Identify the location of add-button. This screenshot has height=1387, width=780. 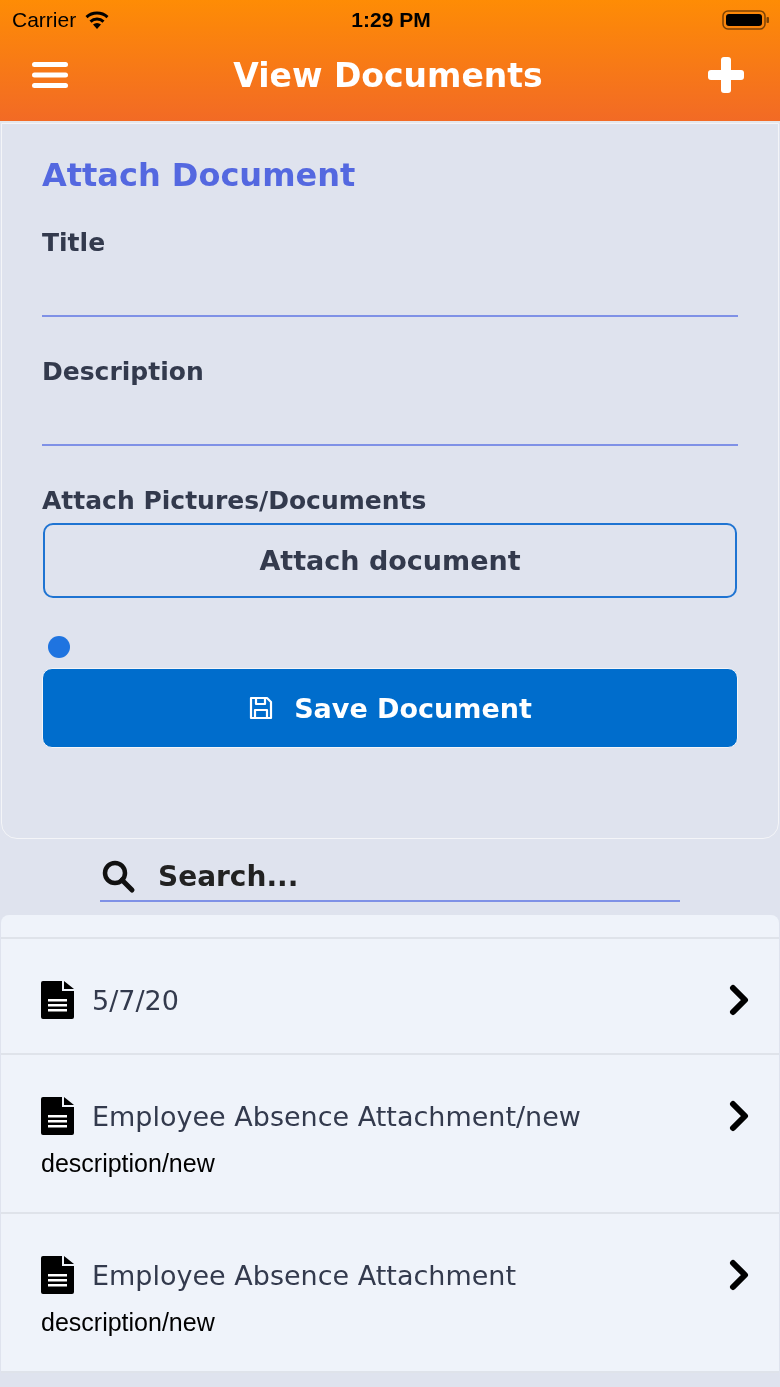
(726, 75).